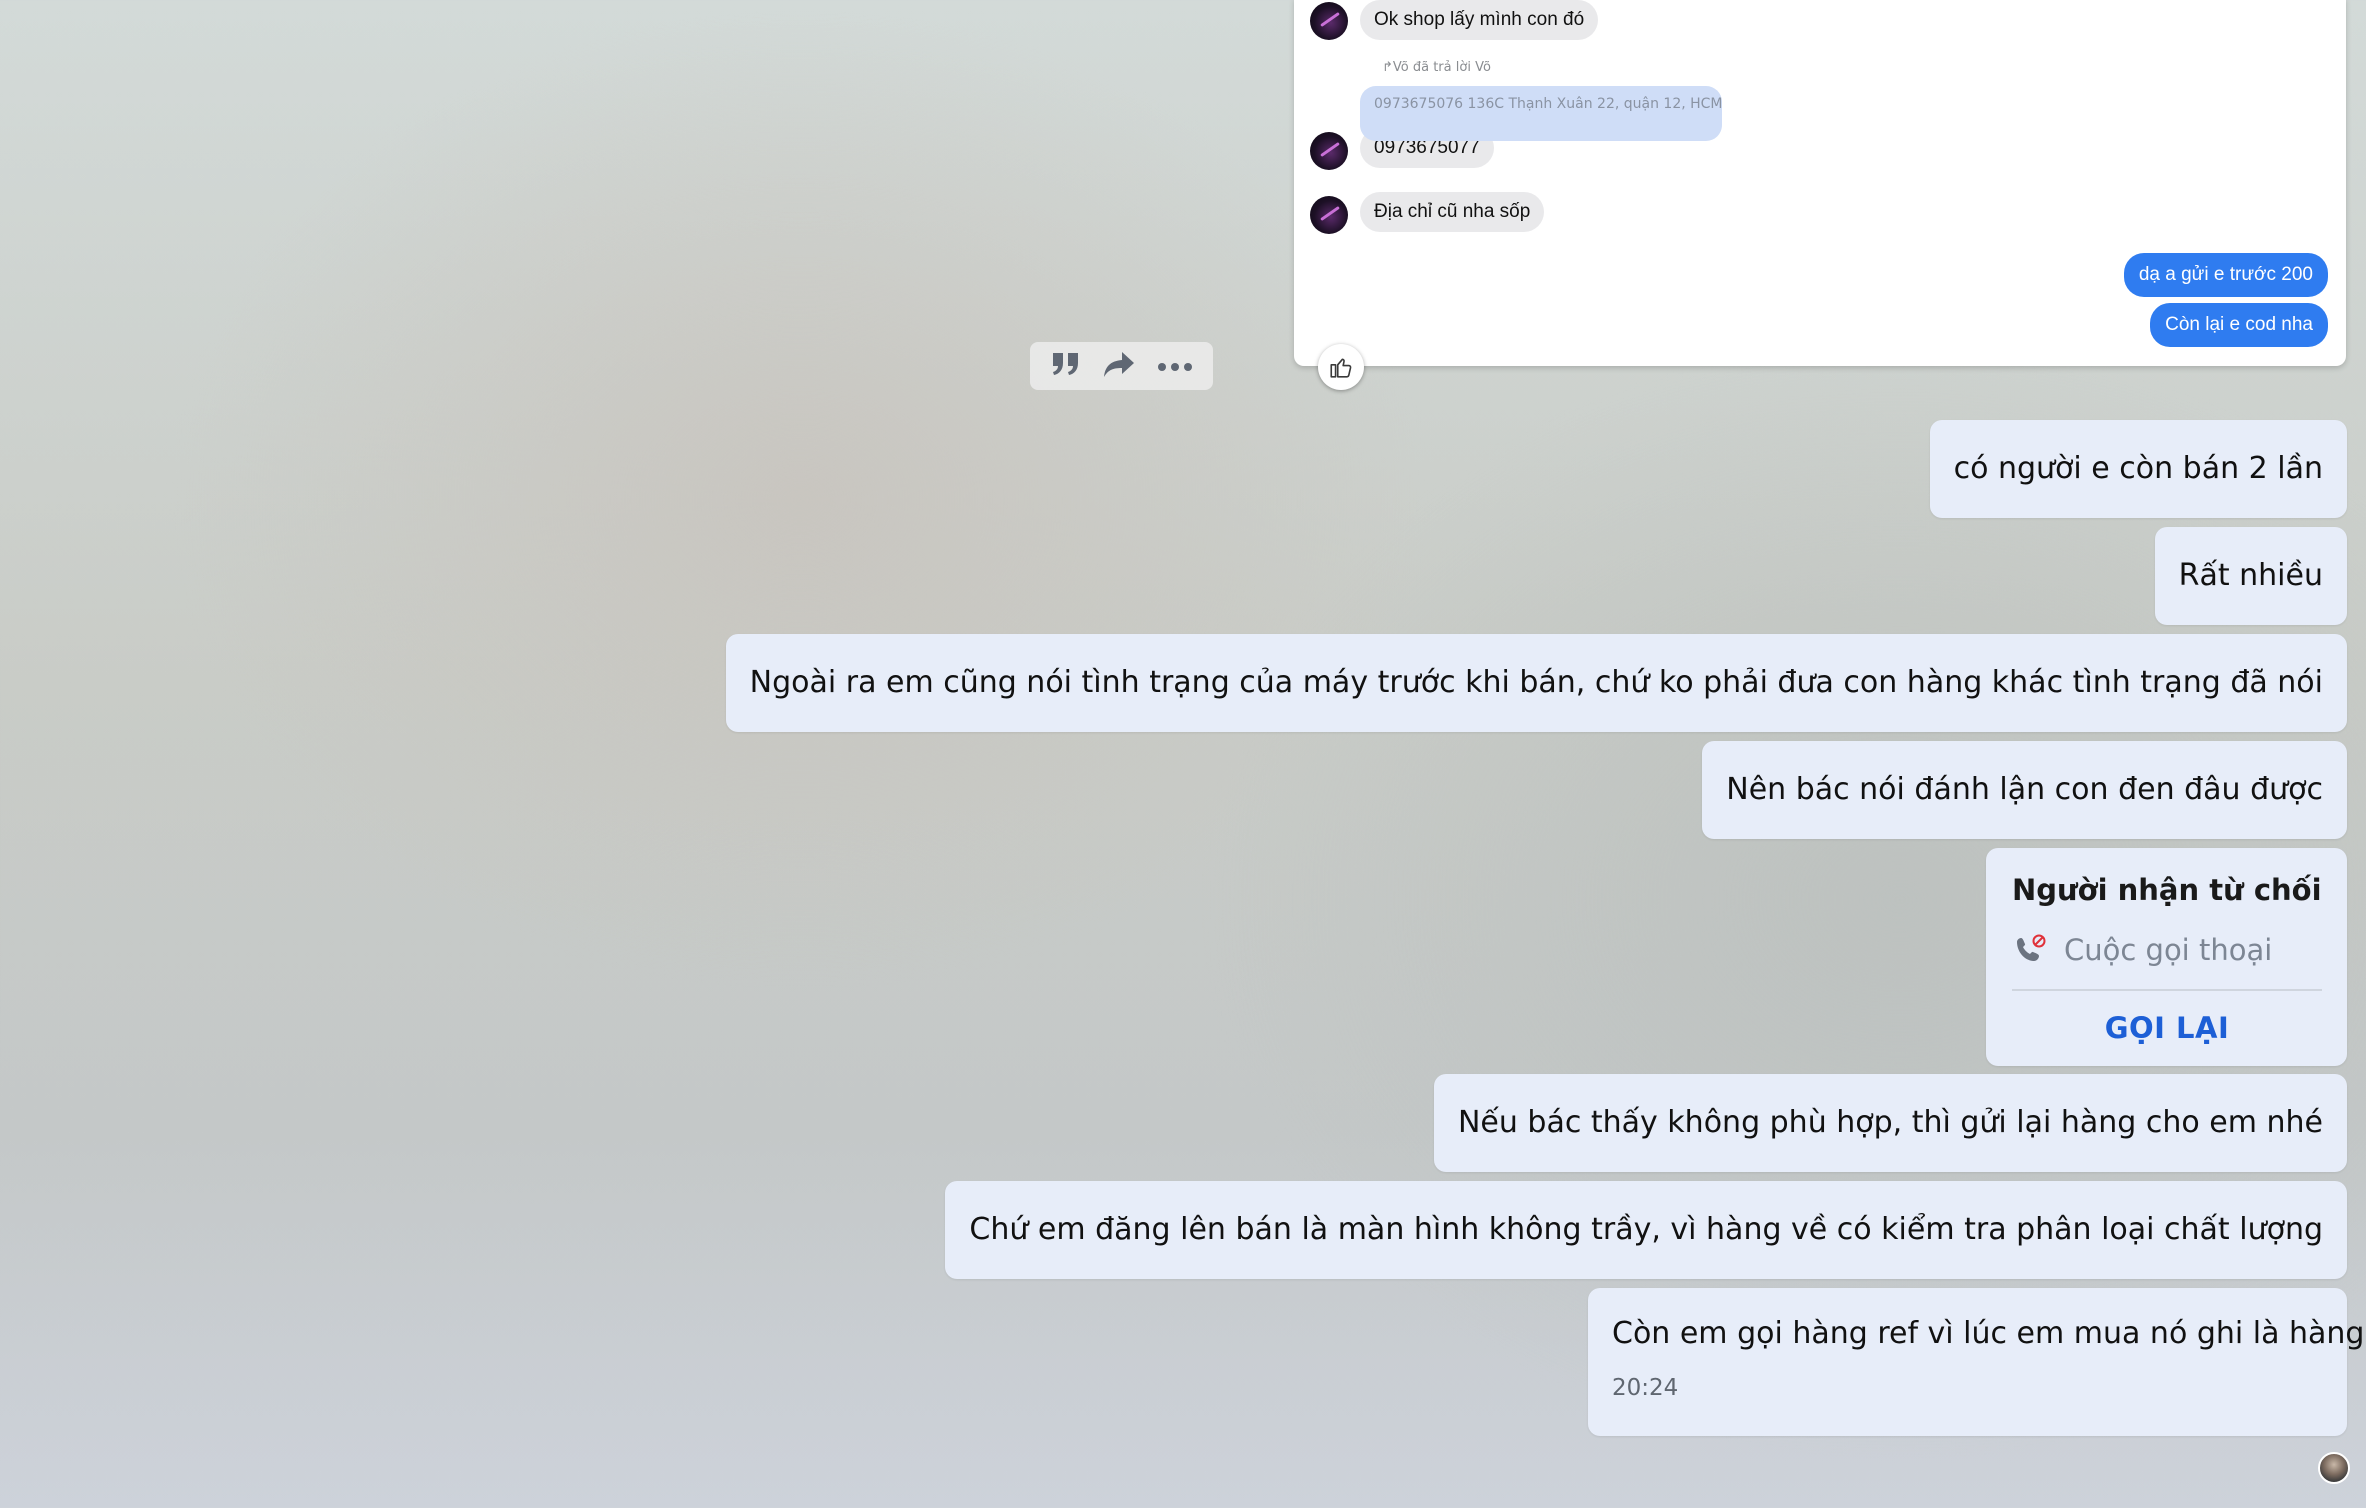  What do you see at coordinates (1479, 20) in the screenshot?
I see `screenshot-message: Ok shop lấy mình con đó` at bounding box center [1479, 20].